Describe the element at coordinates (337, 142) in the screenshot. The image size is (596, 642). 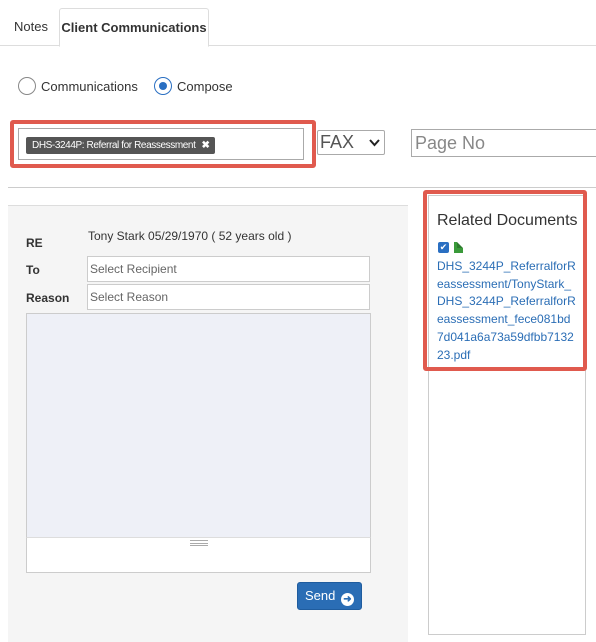
I see `delivery-method-value: FAX` at that location.